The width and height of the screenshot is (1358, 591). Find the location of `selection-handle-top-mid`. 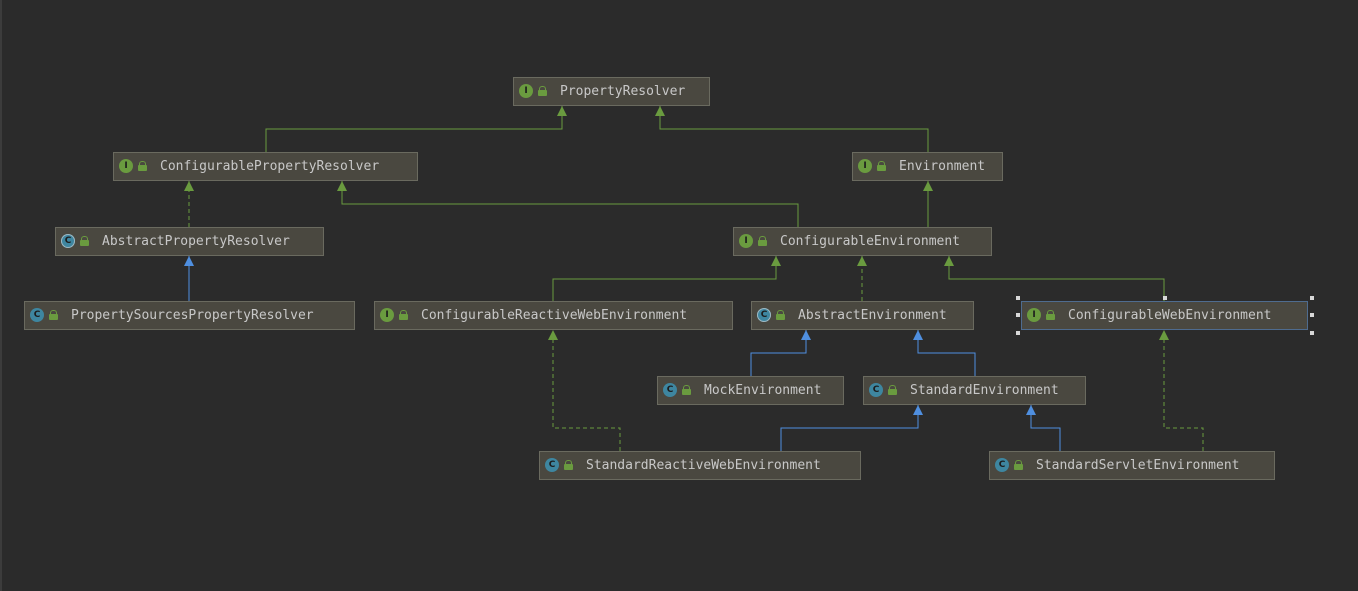

selection-handle-top-mid is located at coordinates (1165, 298).